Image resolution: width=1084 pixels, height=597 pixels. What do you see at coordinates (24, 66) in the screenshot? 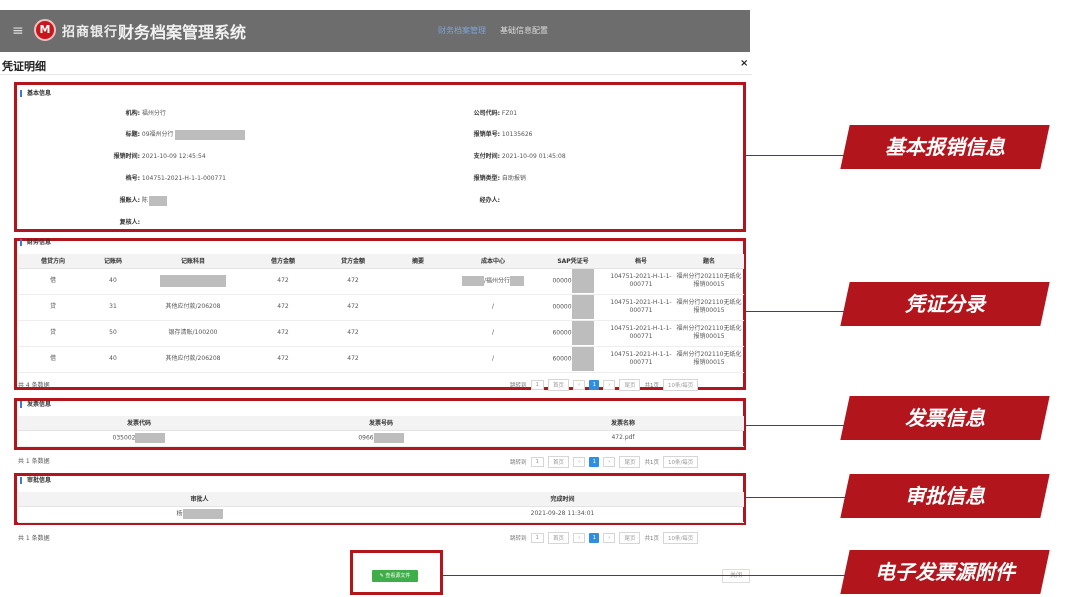
I see `modal-title: 凭证明细` at bounding box center [24, 66].